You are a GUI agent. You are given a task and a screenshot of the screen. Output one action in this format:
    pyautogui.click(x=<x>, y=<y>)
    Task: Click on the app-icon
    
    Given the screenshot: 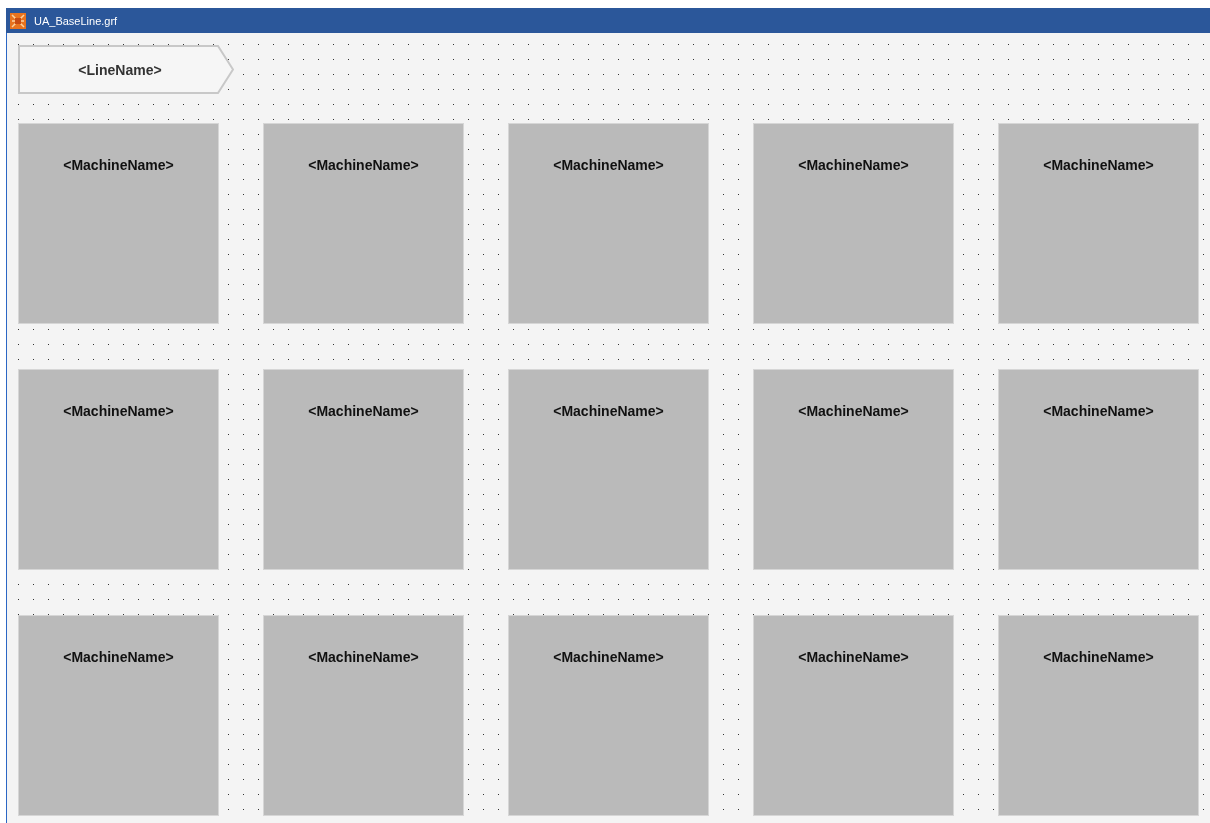 What is the action you would take?
    pyautogui.click(x=18, y=20)
    